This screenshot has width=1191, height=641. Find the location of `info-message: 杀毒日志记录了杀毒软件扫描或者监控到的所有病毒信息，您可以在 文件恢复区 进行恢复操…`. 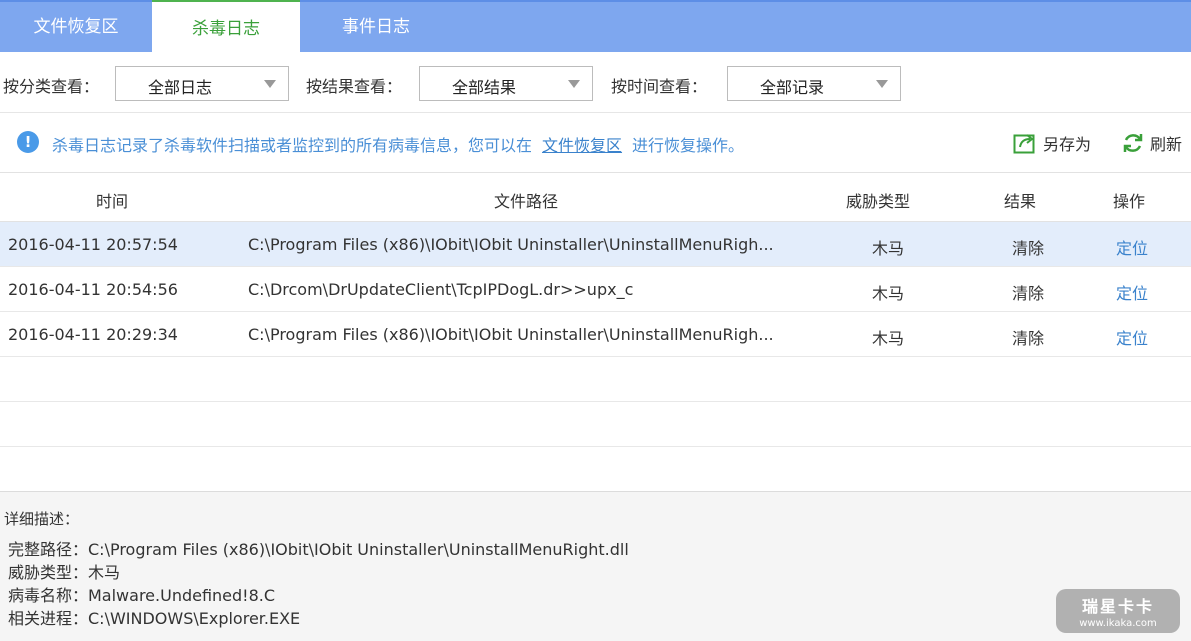

info-message: 杀毒日志记录了杀毒软件扫描或者监控到的所有病毒信息，您可以在 文件恢复区 进行恢复操… is located at coordinates (398, 144).